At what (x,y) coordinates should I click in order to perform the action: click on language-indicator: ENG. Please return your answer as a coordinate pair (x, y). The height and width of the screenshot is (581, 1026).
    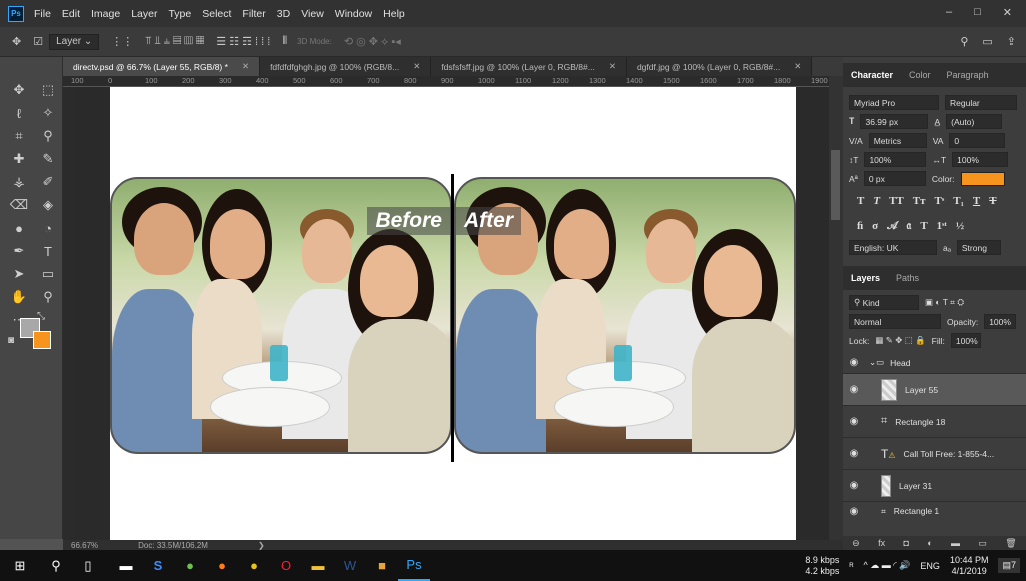
    Looking at the image, I should click on (930, 566).